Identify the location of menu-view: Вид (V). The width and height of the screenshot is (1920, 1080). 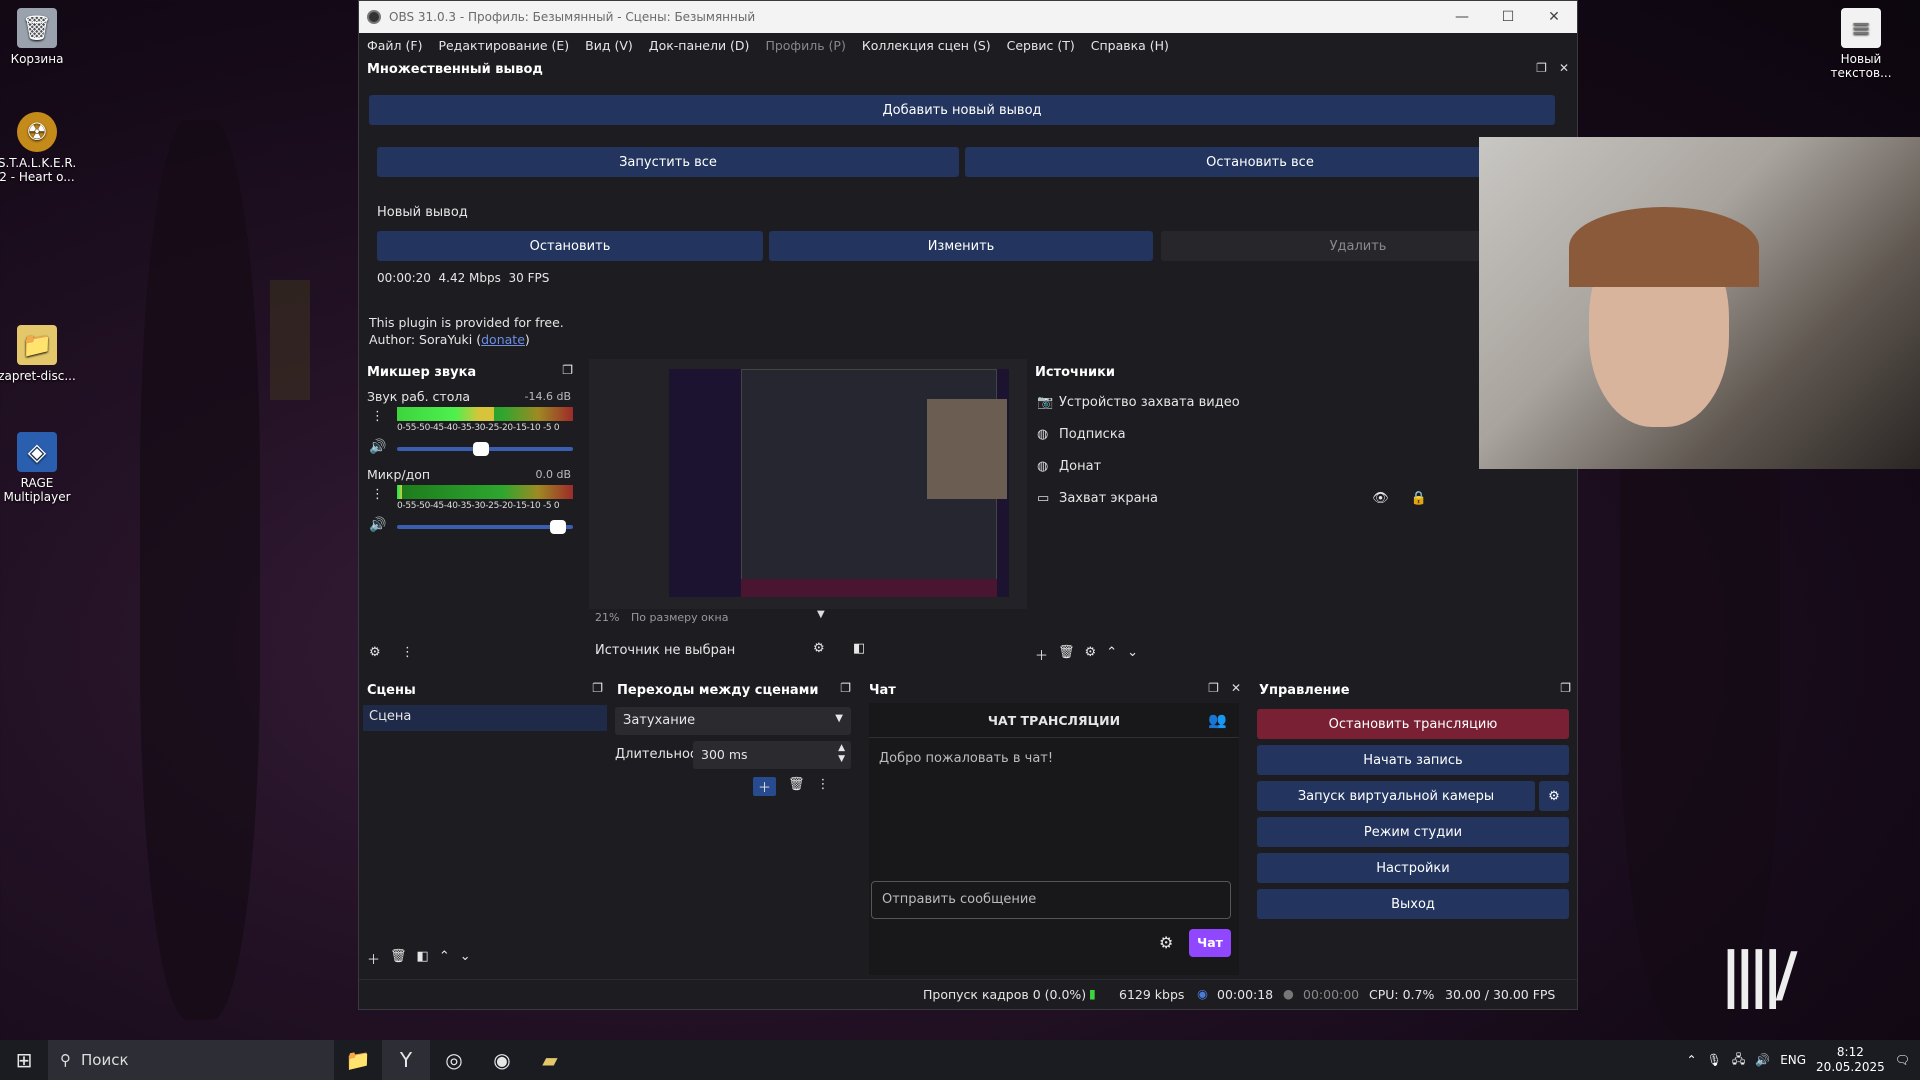
(609, 45).